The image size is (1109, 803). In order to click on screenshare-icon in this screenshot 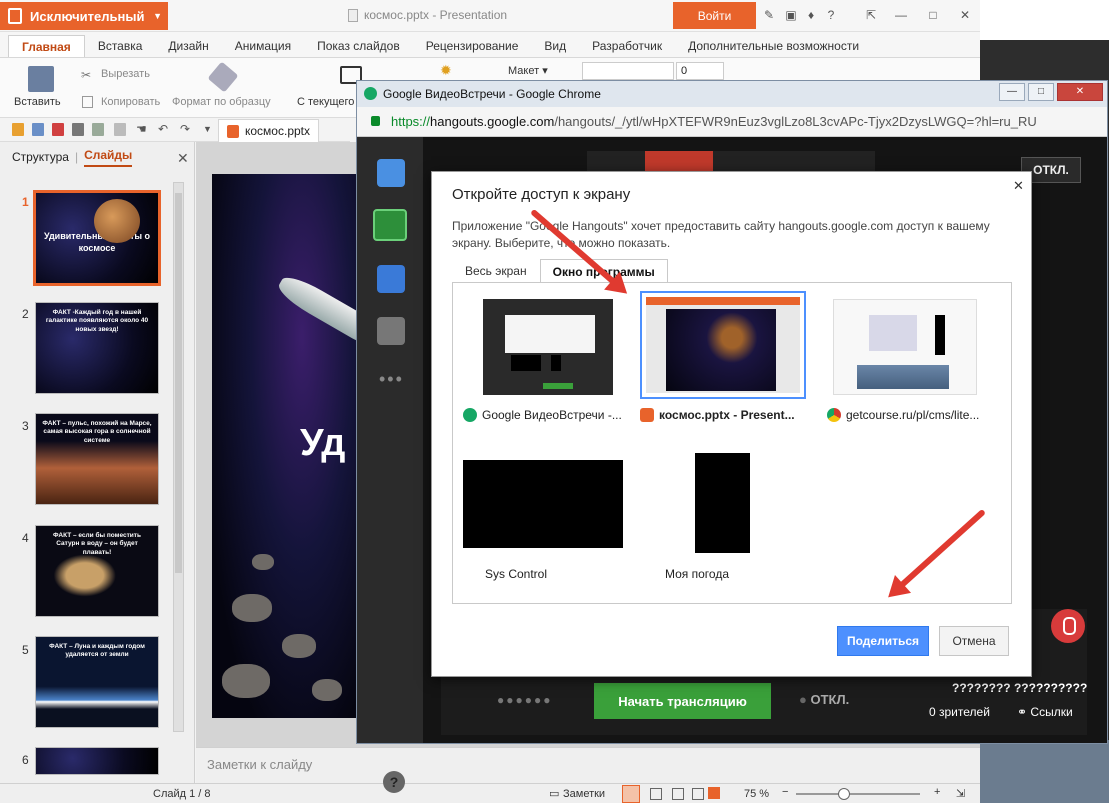, I will do `click(390, 225)`.